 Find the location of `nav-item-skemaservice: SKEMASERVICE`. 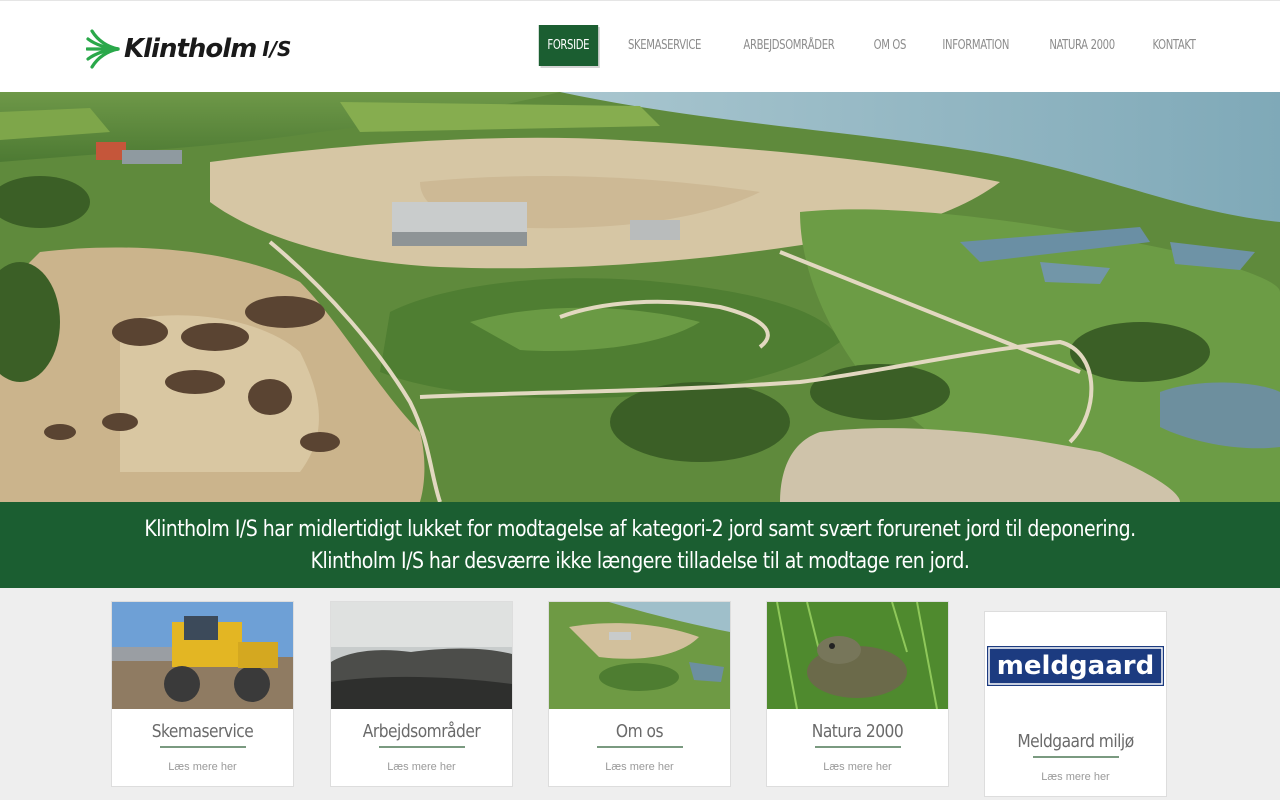

nav-item-skemaservice: SKEMASERVICE is located at coordinates (664, 45).